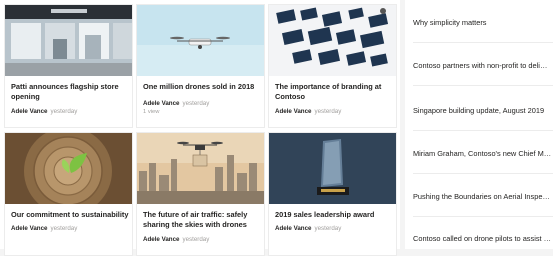  Describe the element at coordinates (151, 112) in the screenshot. I see `view-count: 1 view` at that location.